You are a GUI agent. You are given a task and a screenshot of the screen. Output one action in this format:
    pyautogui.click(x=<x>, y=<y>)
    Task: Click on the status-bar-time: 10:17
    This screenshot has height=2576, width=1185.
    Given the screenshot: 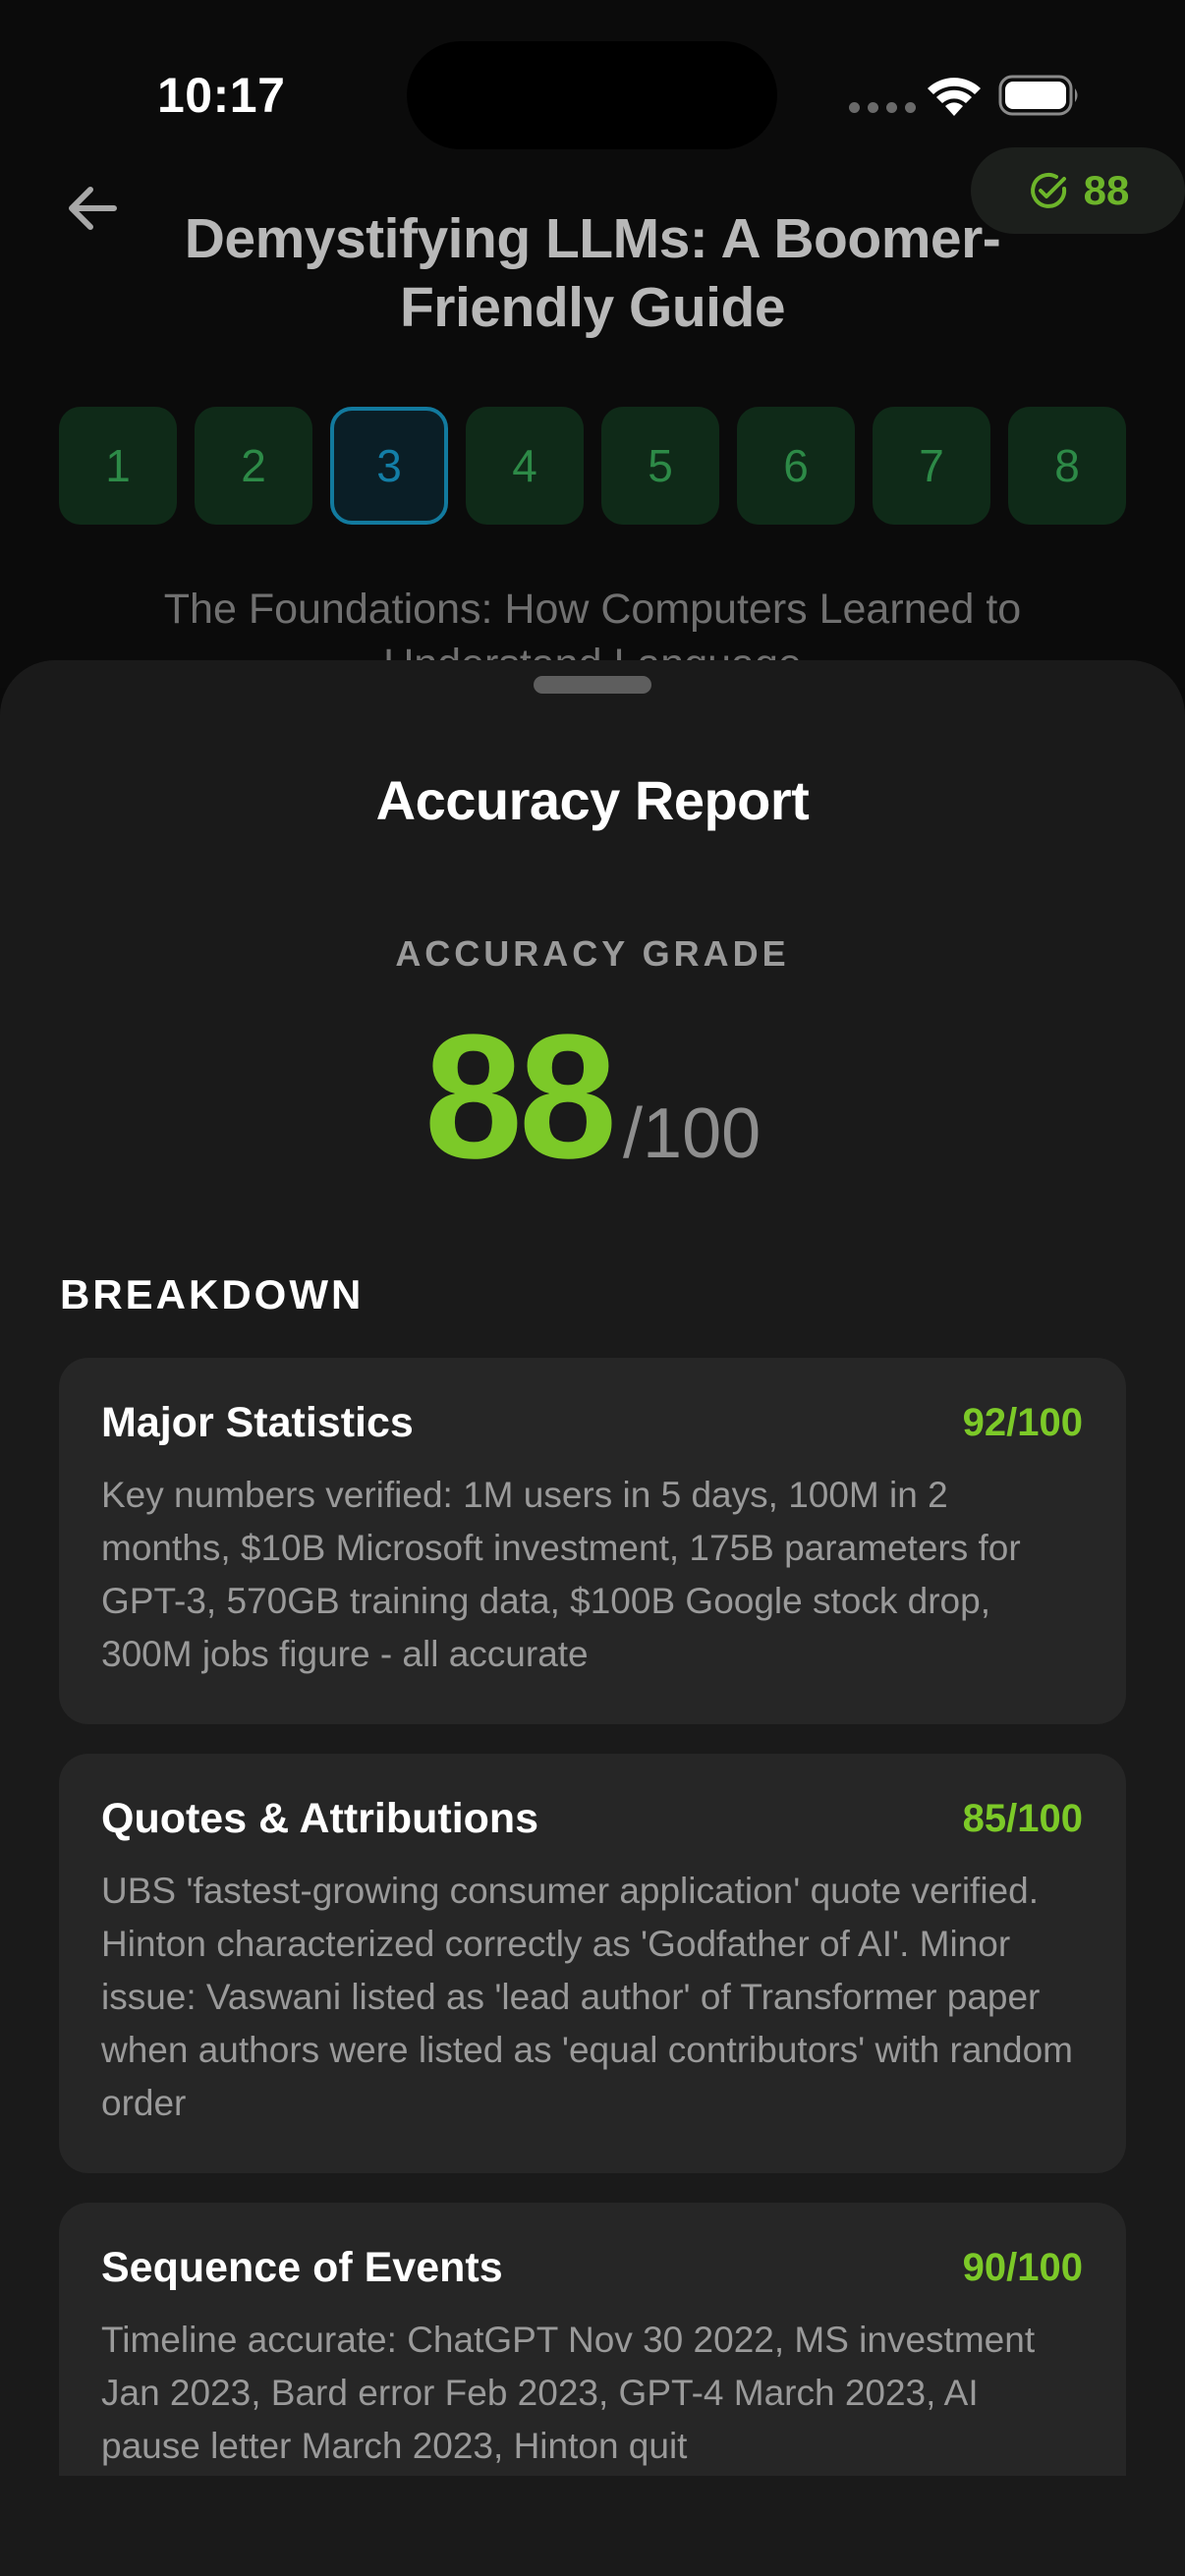 What is the action you would take?
    pyautogui.click(x=222, y=95)
    